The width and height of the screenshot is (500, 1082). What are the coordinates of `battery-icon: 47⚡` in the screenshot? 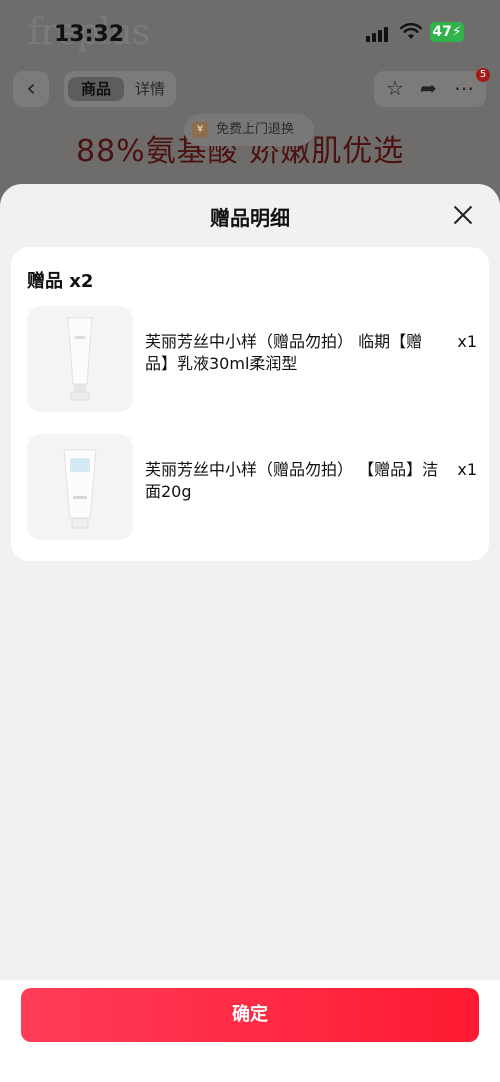 It's located at (447, 32).